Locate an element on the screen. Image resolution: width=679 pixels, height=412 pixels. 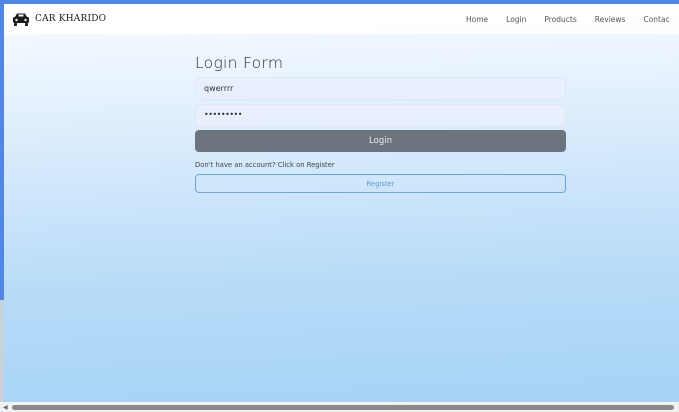
nav-link-products: Products is located at coordinates (560, 19).